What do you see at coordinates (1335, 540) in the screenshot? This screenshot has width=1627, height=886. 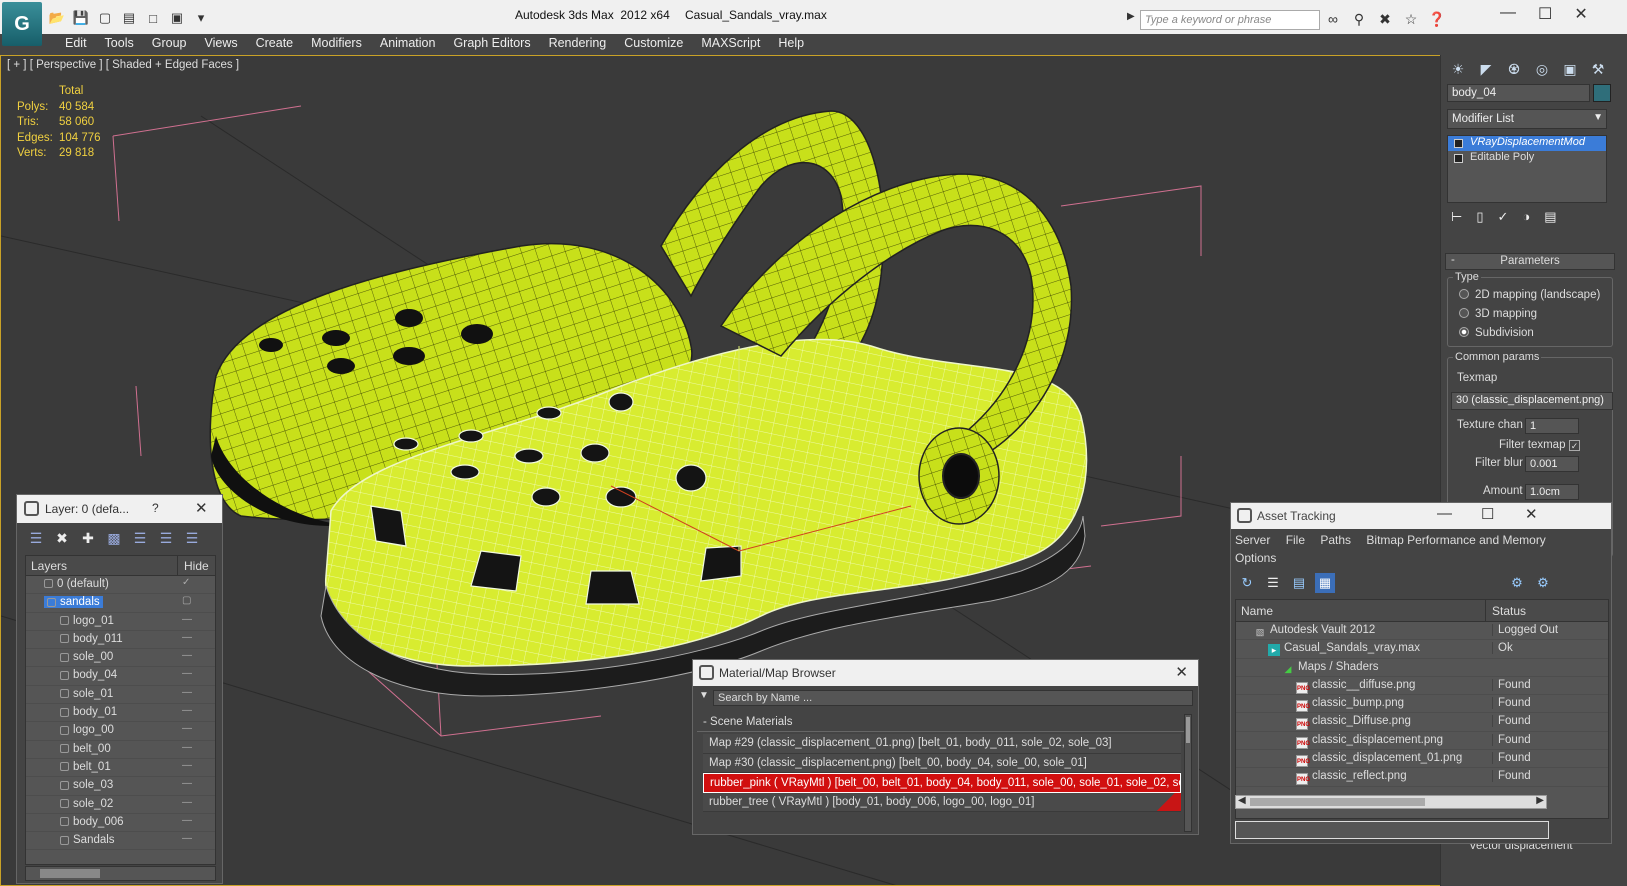 I see `menu-paths: Paths` at bounding box center [1335, 540].